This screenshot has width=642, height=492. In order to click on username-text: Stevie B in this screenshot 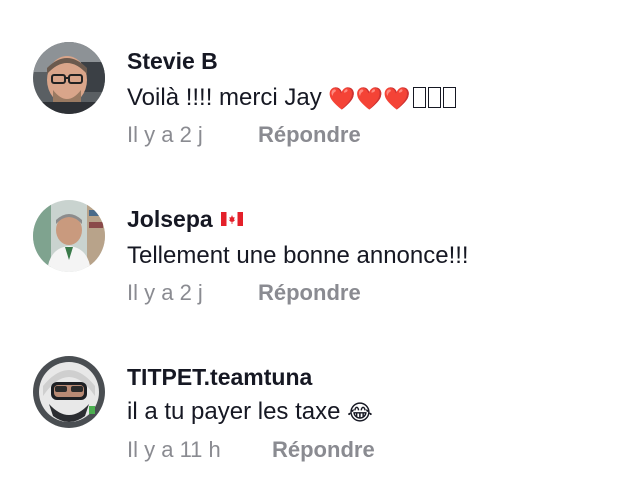, I will do `click(172, 61)`.